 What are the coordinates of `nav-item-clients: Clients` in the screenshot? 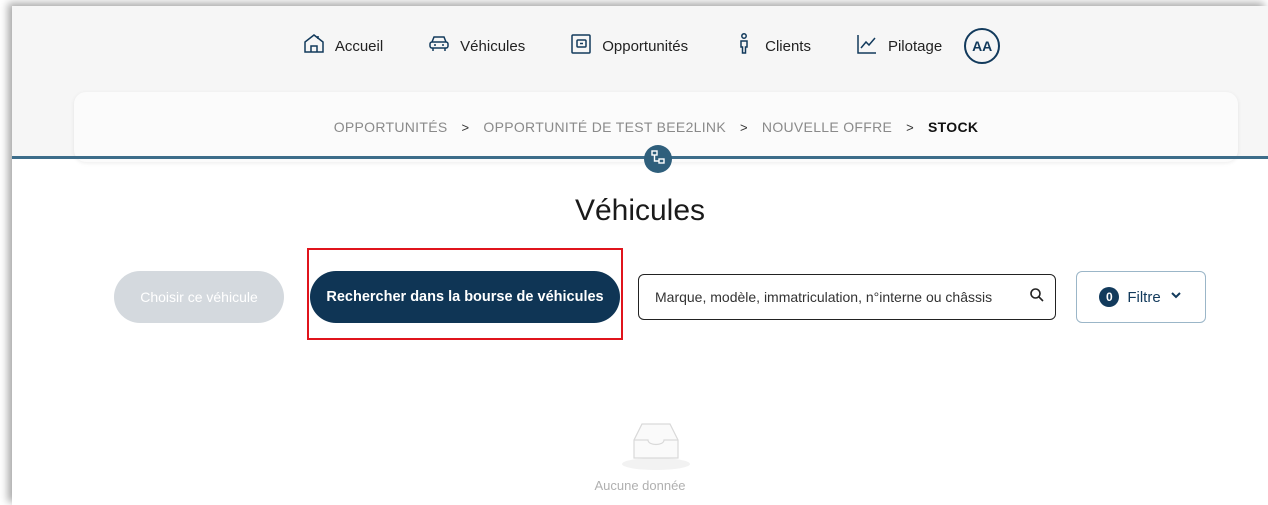 It's located at (771, 46).